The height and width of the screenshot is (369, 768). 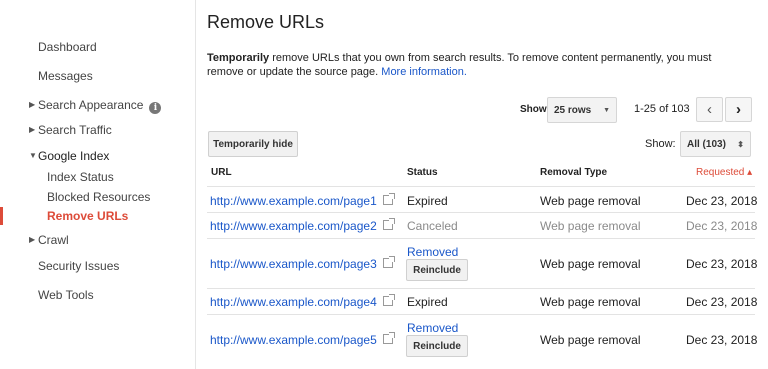 I want to click on column-header-requested: Requested ▴, so click(x=724, y=172).